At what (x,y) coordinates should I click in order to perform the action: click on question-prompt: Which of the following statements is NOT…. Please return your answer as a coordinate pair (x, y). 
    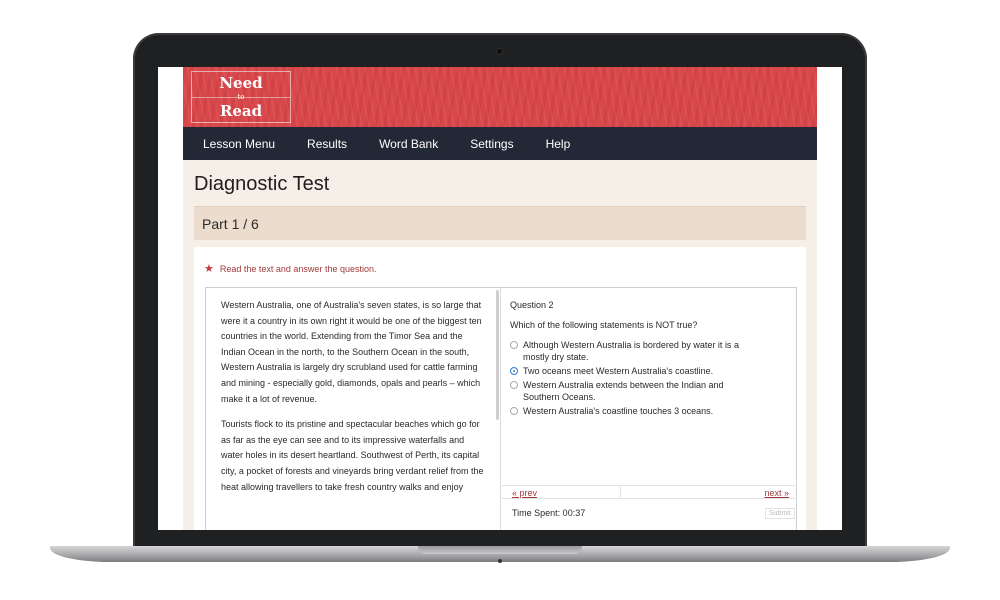
    Looking at the image, I should click on (604, 325).